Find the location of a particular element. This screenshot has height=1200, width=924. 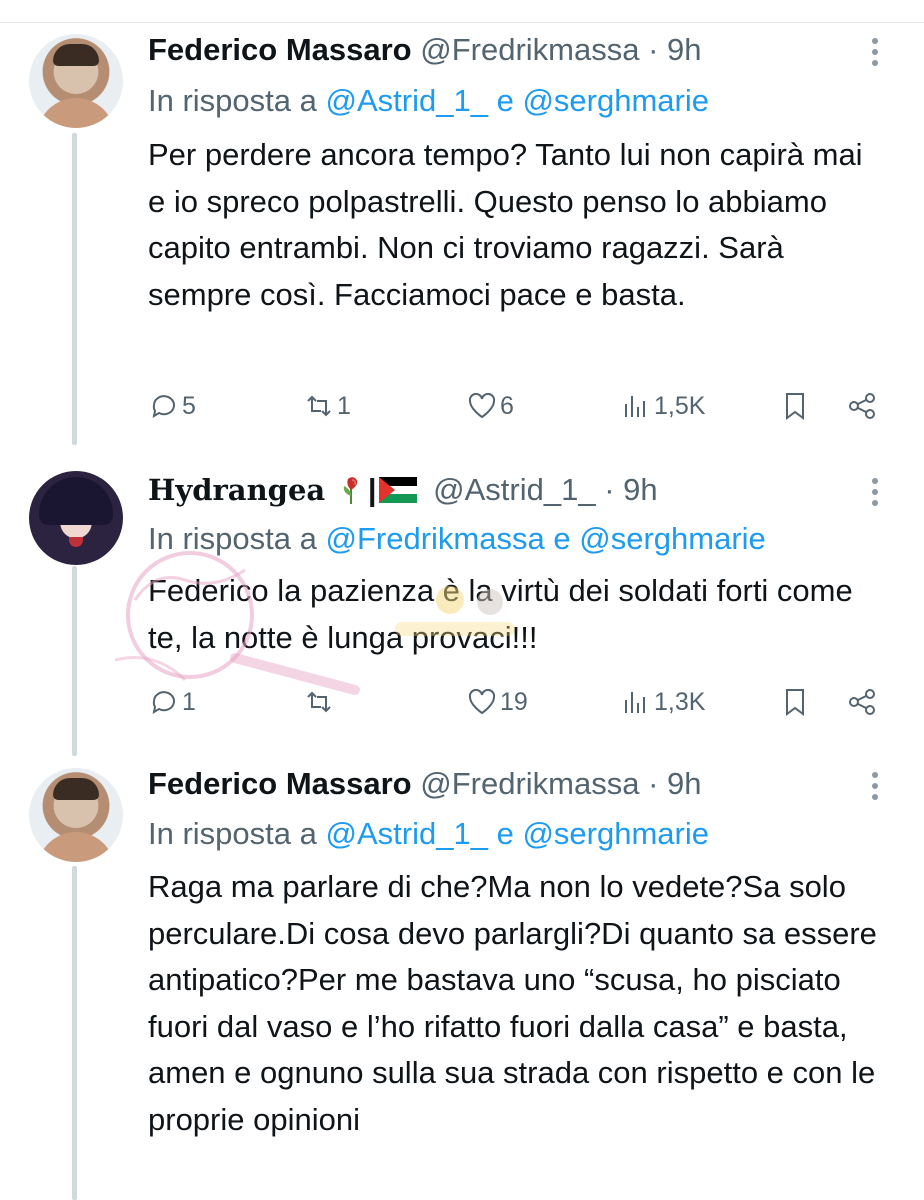

action-bar: 1 19 1,3K is located at coordinates (462, 702).